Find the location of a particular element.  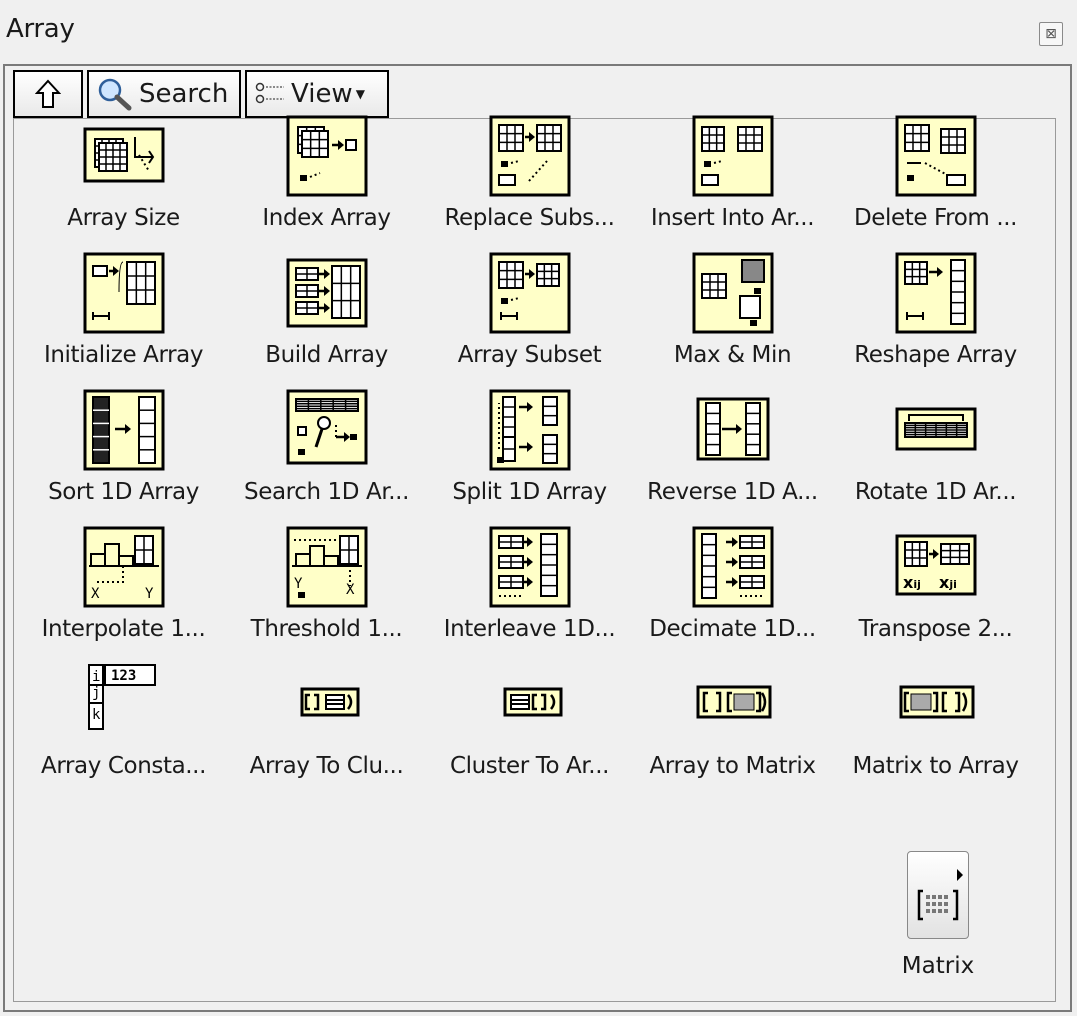

palette-item-label: Initialize Array is located at coordinates (123, 355).